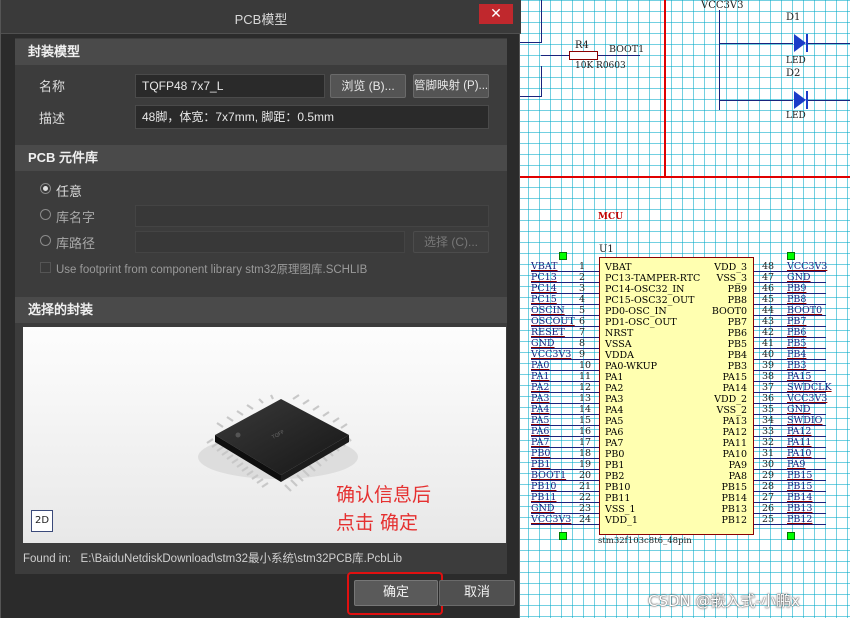 This screenshot has width=850, height=618. What do you see at coordinates (799, 453) in the screenshot?
I see `net-label: PA10` at bounding box center [799, 453].